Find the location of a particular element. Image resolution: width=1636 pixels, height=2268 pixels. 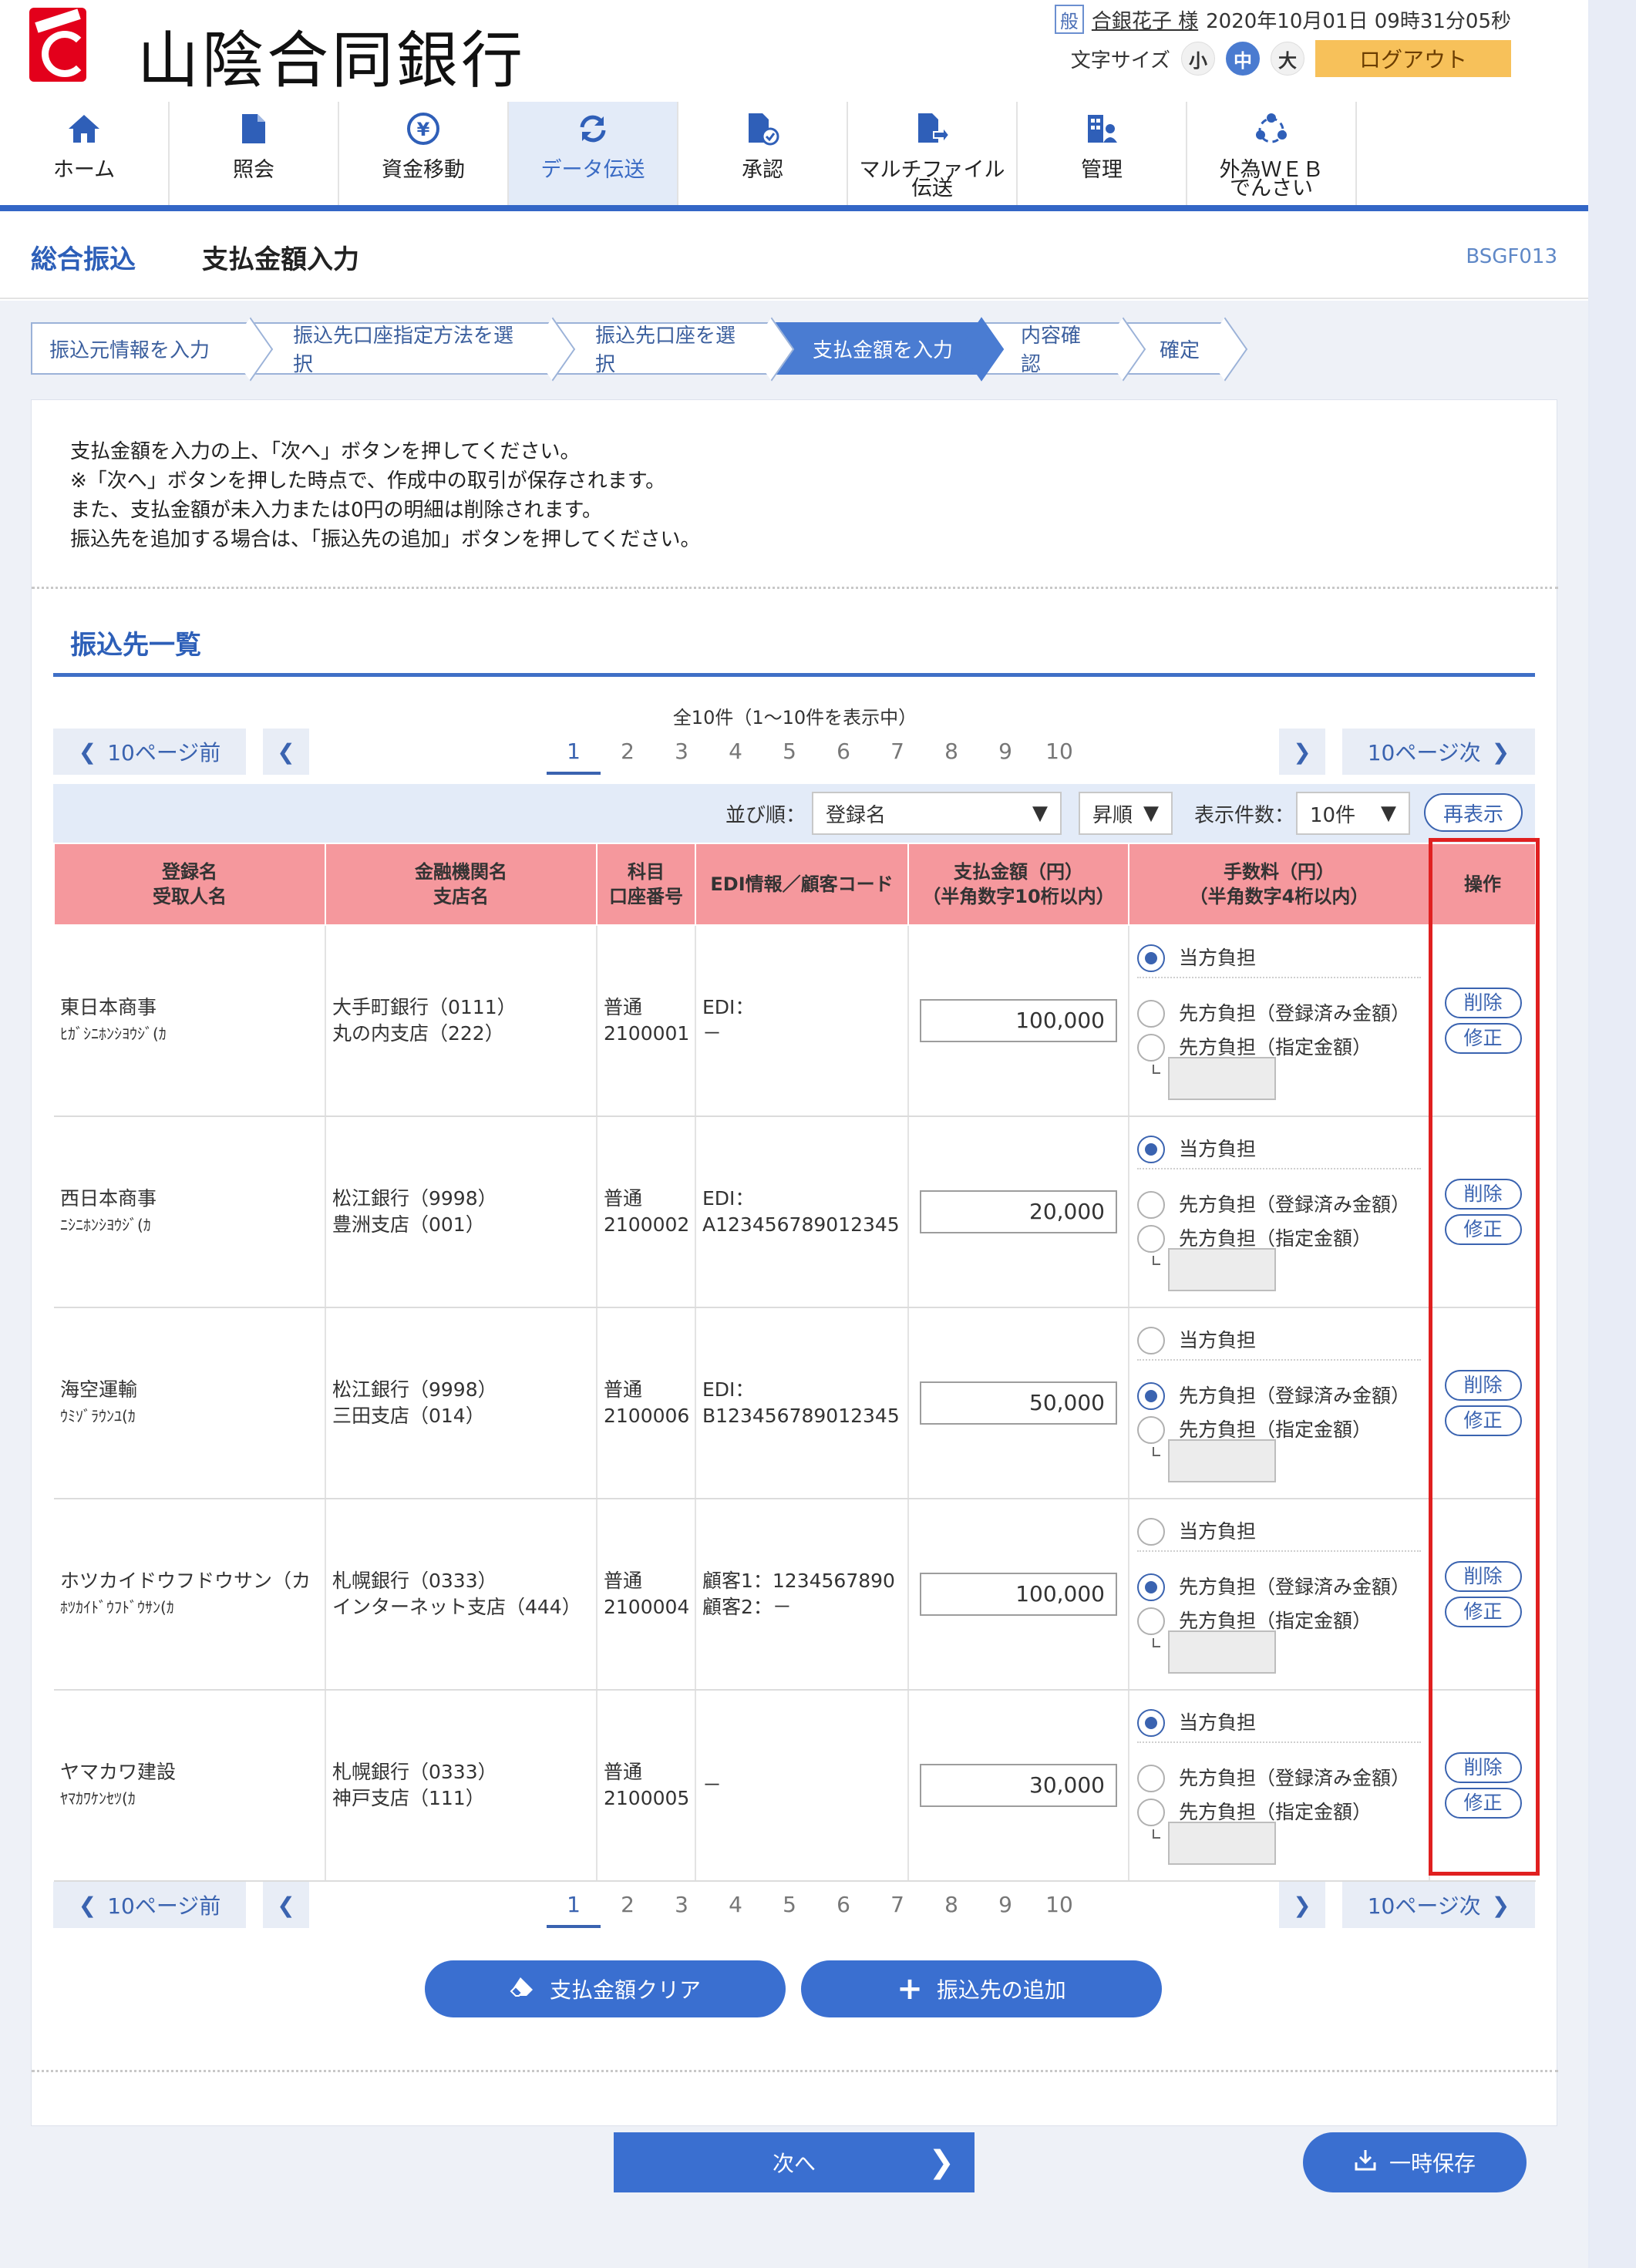

next-label: 次へ is located at coordinates (794, 2163).